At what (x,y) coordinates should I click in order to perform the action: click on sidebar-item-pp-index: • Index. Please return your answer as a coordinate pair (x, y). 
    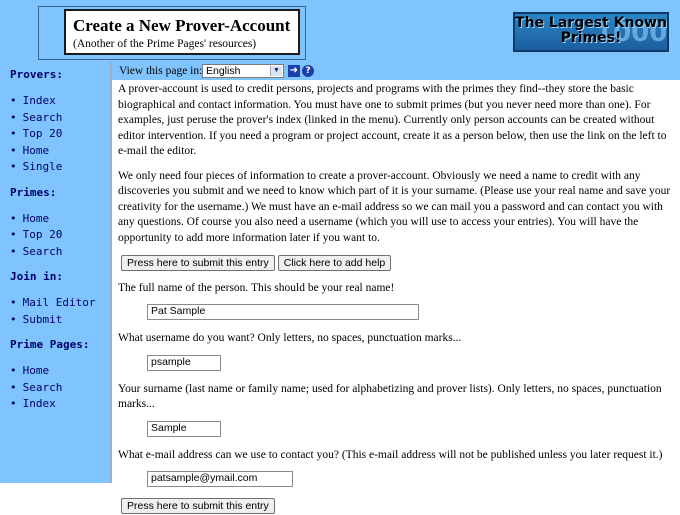
    Looking at the image, I should click on (60, 404).